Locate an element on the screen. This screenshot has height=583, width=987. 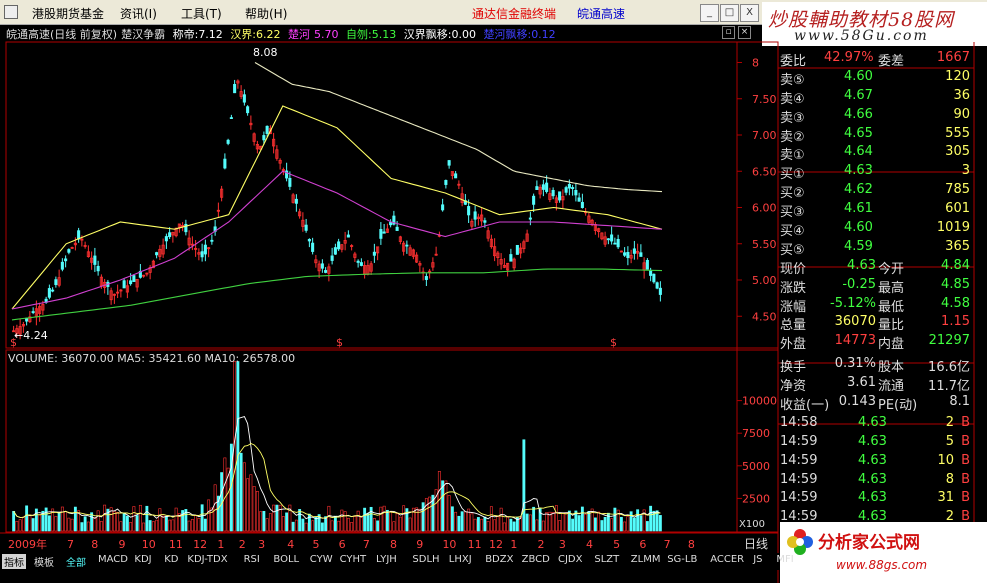
tab-kd: KD is located at coordinates (171, 559).